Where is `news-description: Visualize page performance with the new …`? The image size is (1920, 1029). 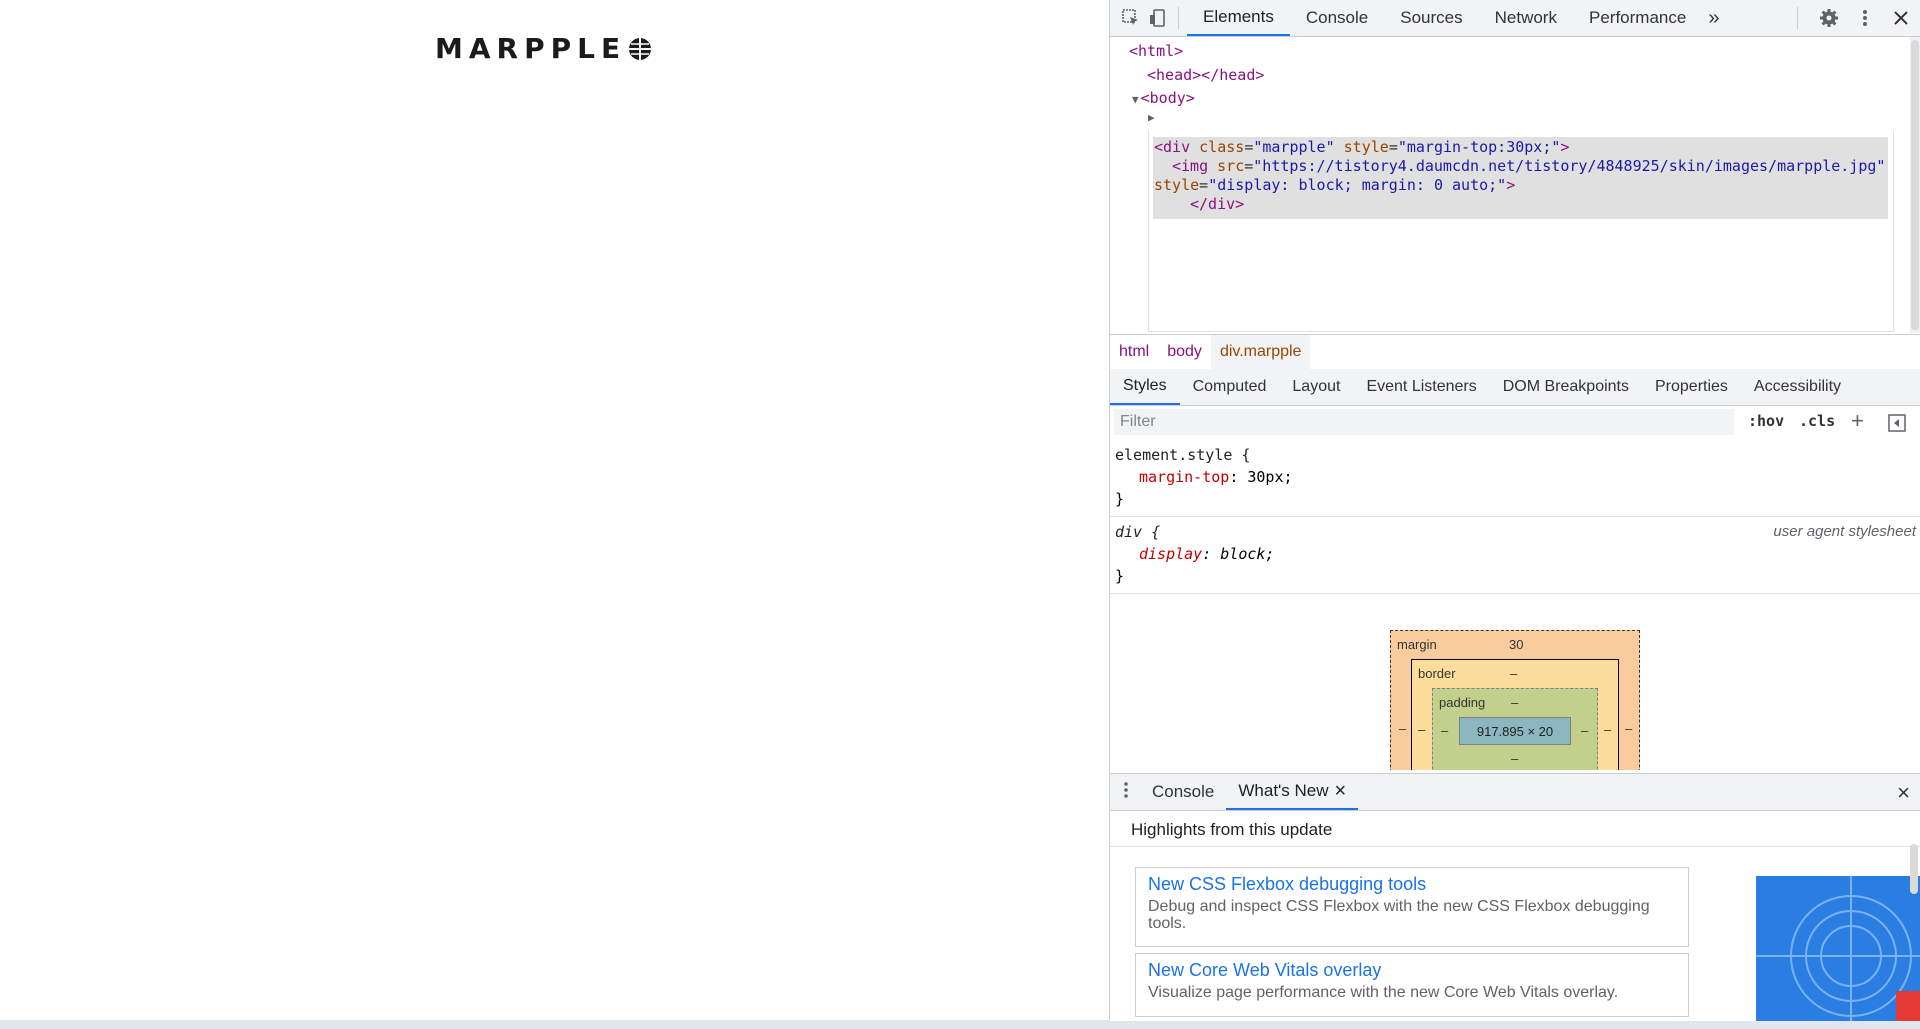 news-description: Visualize page performance with the new … is located at coordinates (1383, 992).